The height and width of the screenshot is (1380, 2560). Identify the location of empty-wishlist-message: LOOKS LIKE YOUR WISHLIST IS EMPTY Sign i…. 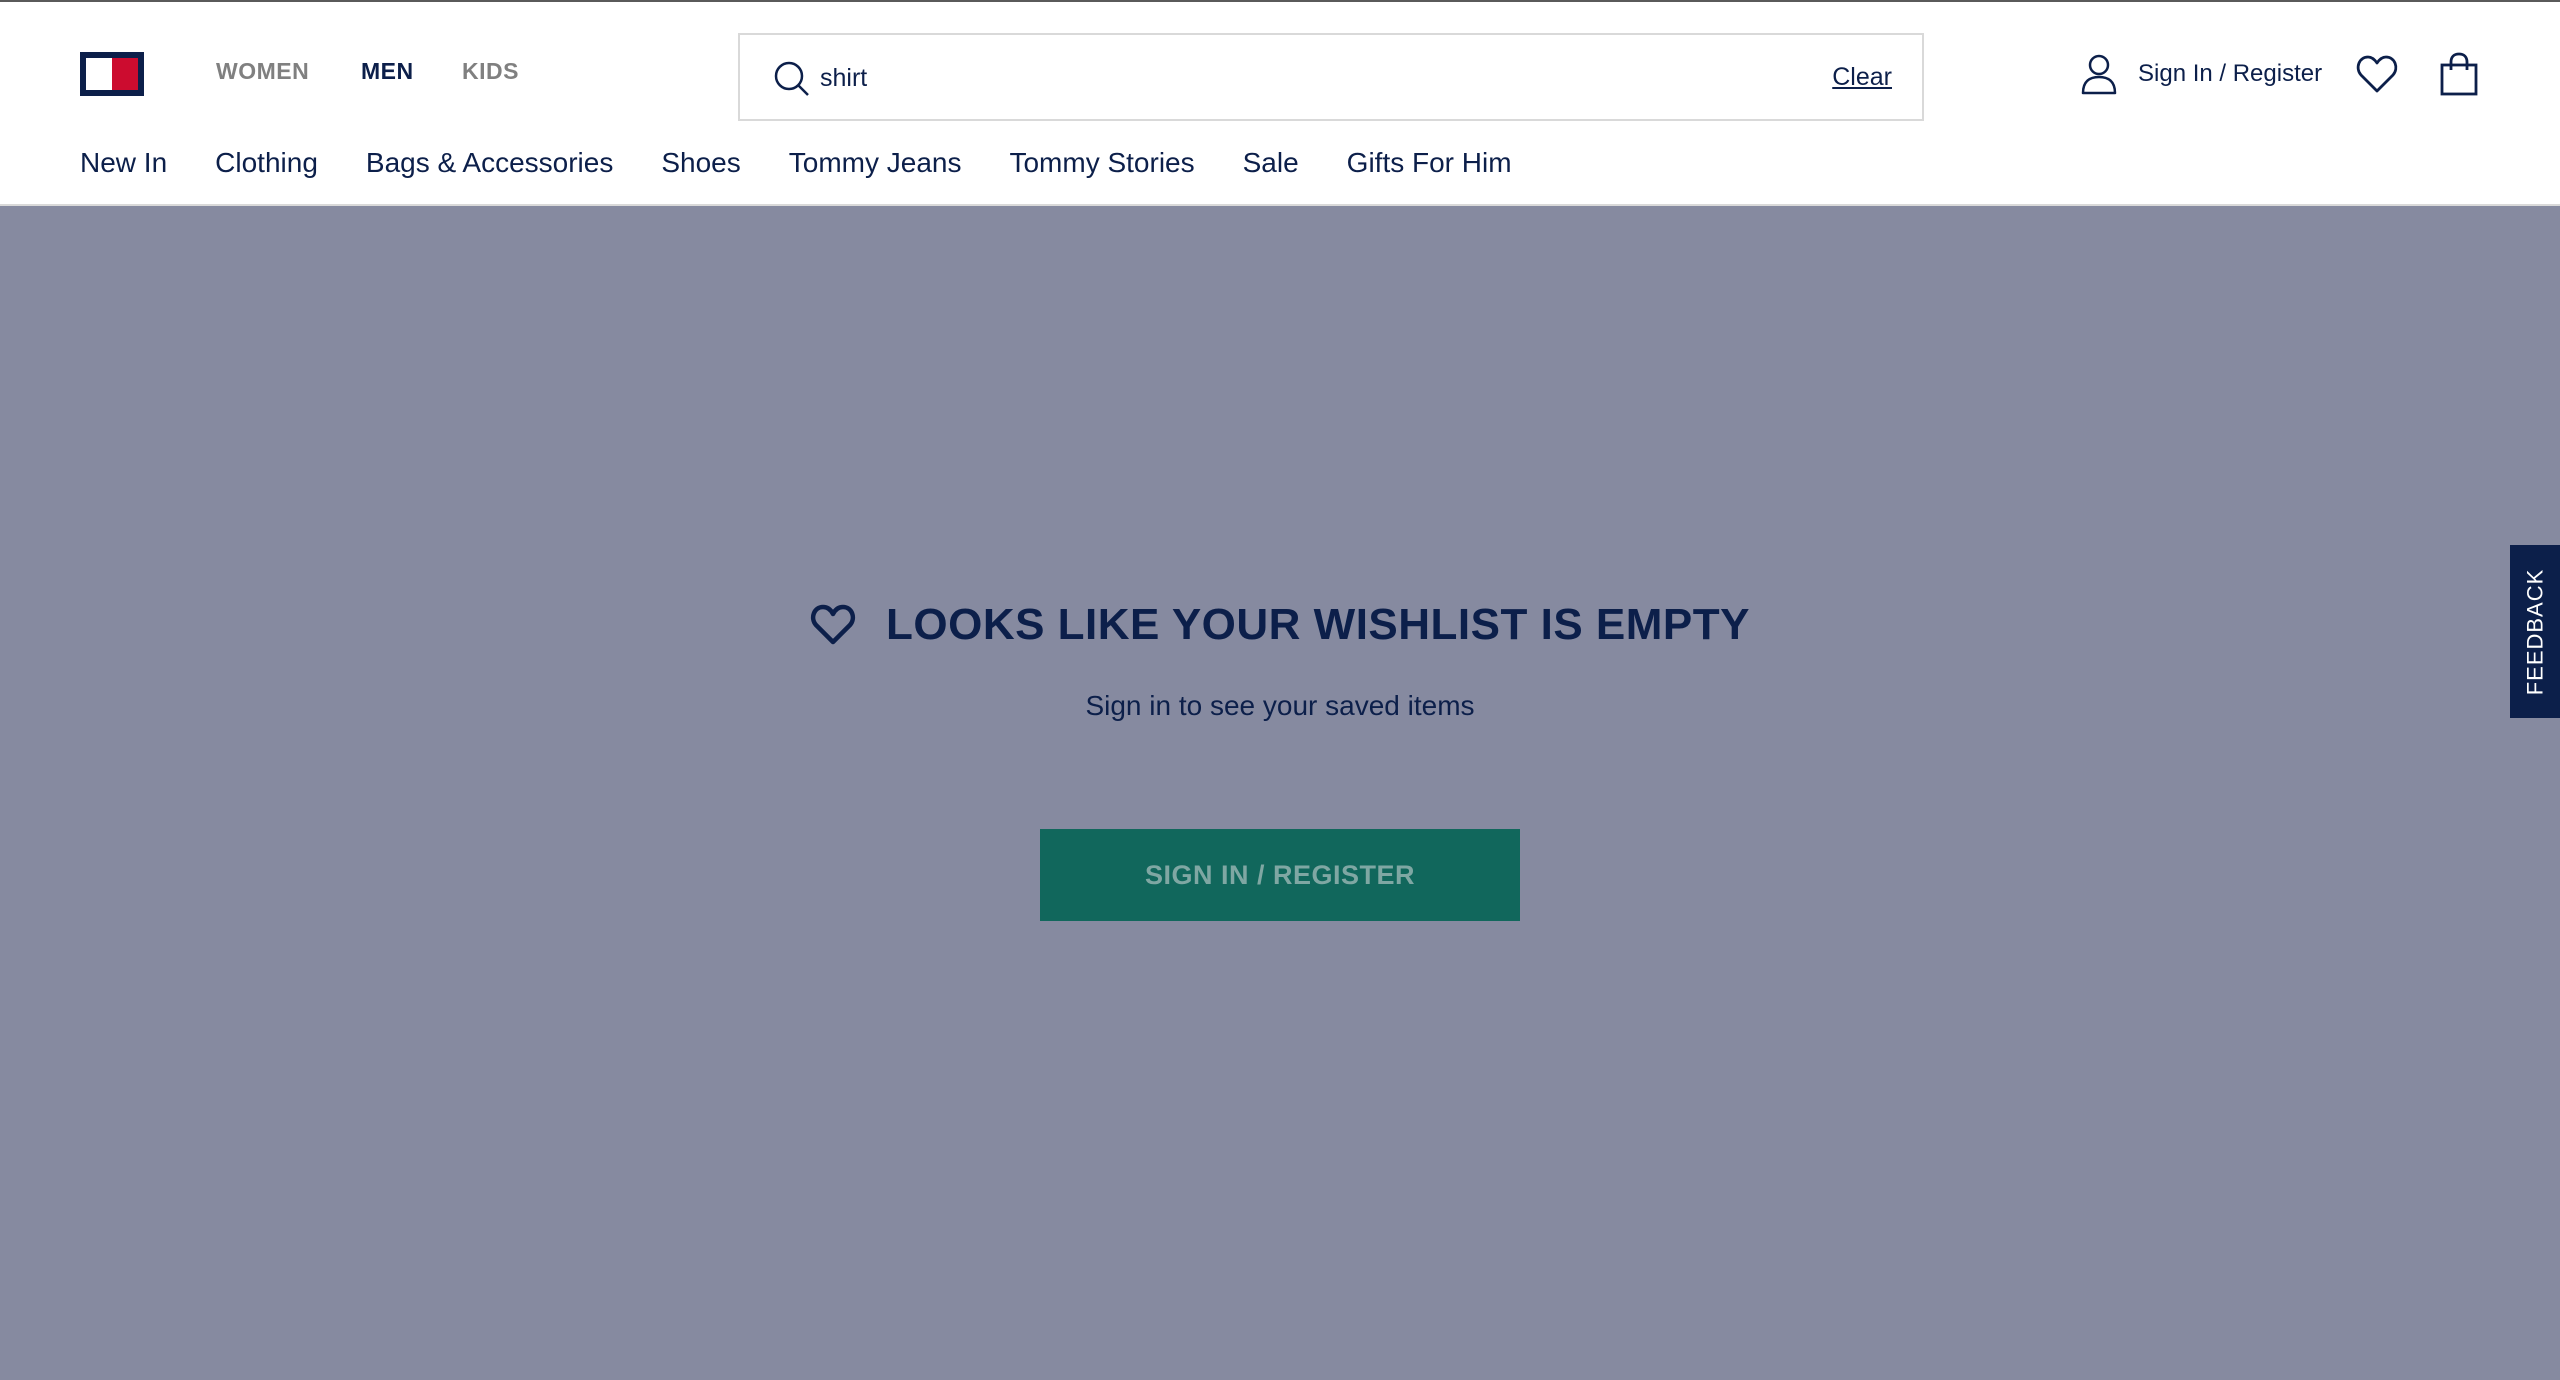
(1280, 661).